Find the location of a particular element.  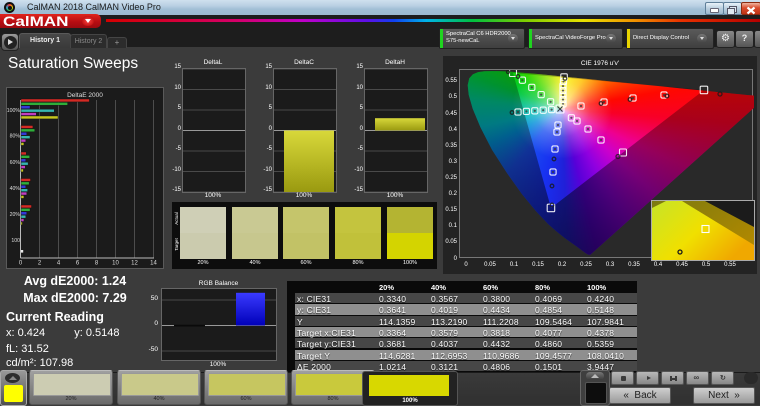

svg-text: 12 is located at coordinates (134, 264).